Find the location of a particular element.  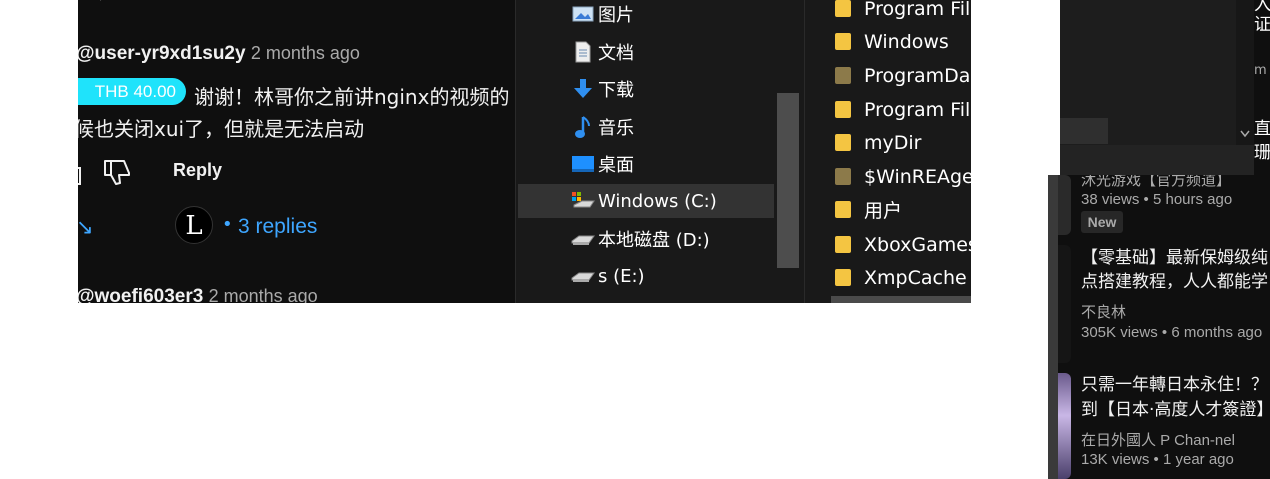

nav-item-drive-e: s (E:) is located at coordinates (646, 276).